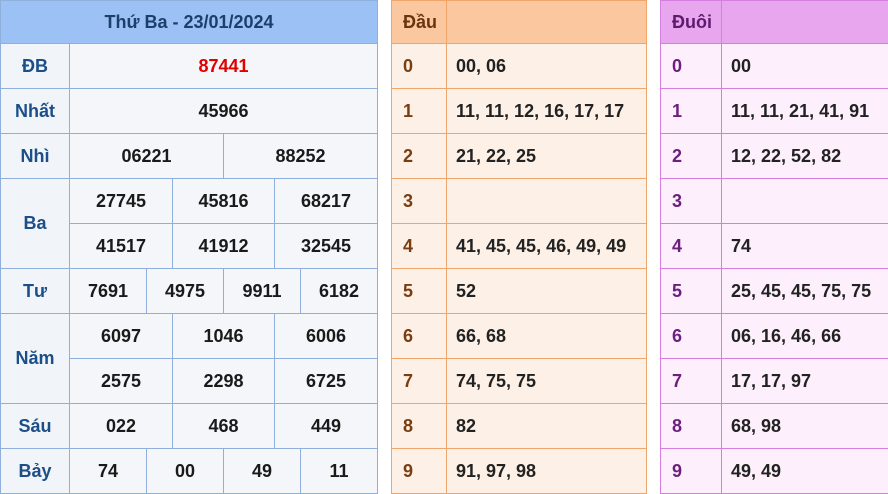 The height and width of the screenshot is (494, 888). I want to click on head-digit: 4, so click(419, 246).